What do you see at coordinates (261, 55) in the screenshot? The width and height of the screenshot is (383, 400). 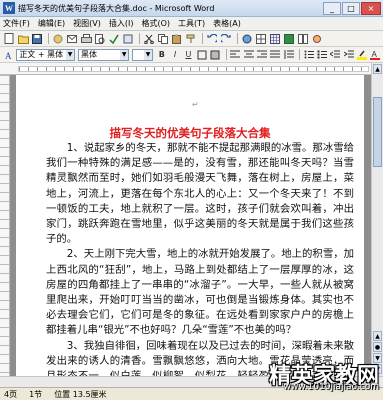 I see `align-right-icon` at bounding box center [261, 55].